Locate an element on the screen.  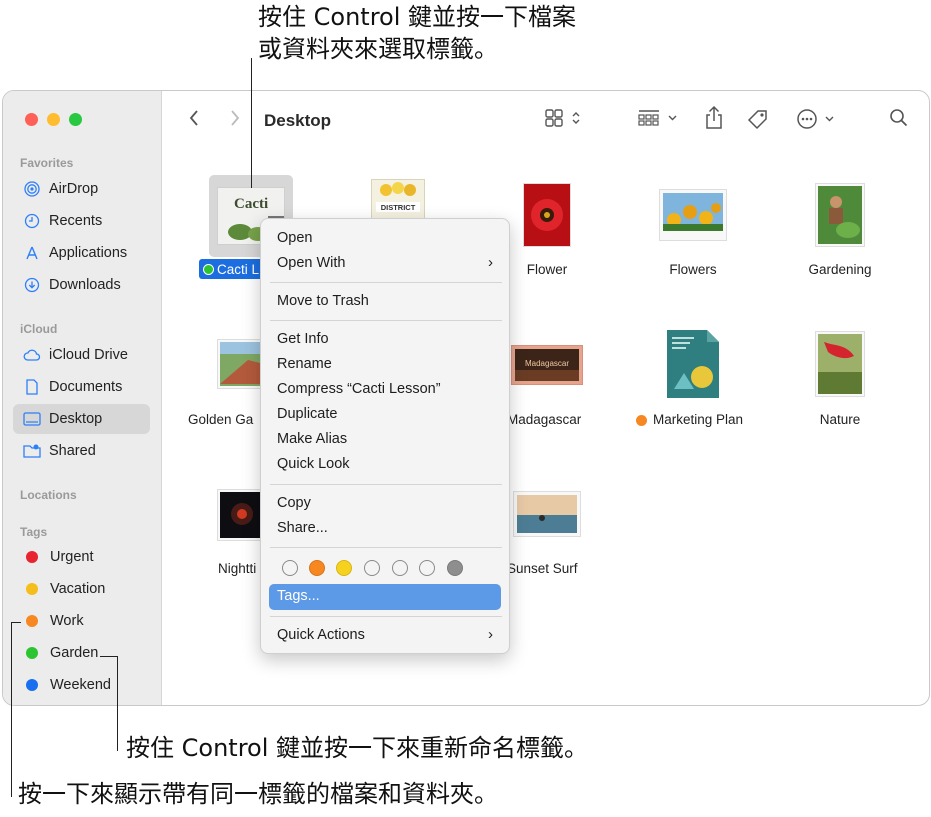
desktop-icon is located at coordinates (32, 419).